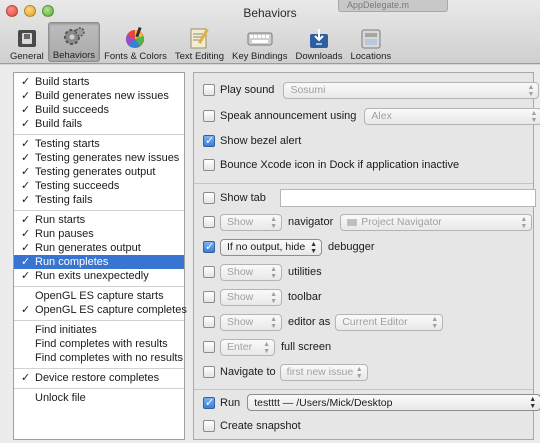  What do you see at coordinates (363, 297) in the screenshot?
I see `toolbar-row: Show ▲ ▼ toolbar` at bounding box center [363, 297].